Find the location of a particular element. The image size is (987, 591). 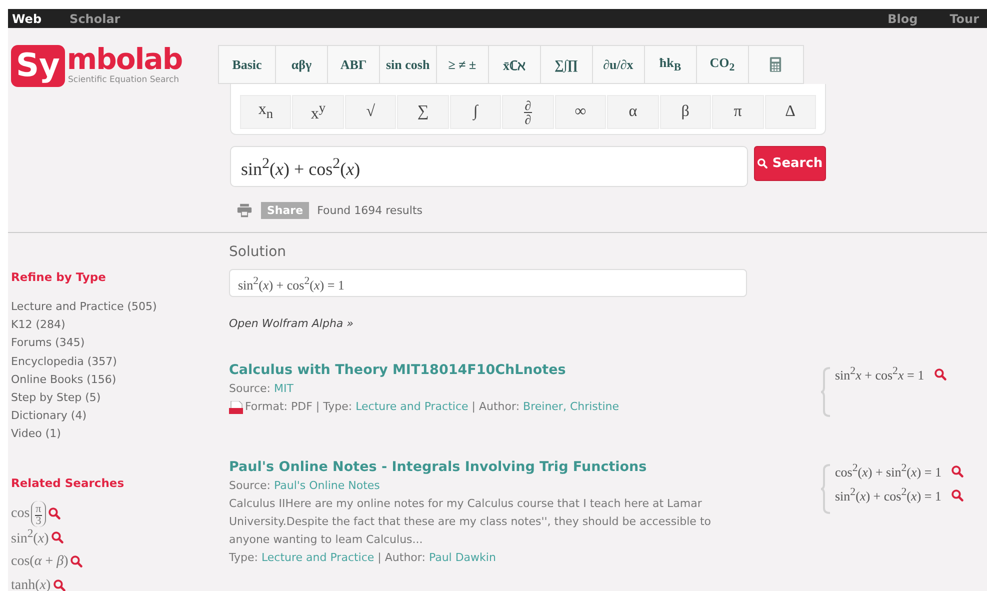

related-formula: sin$^{2}$(x) is located at coordinates (30, 537).